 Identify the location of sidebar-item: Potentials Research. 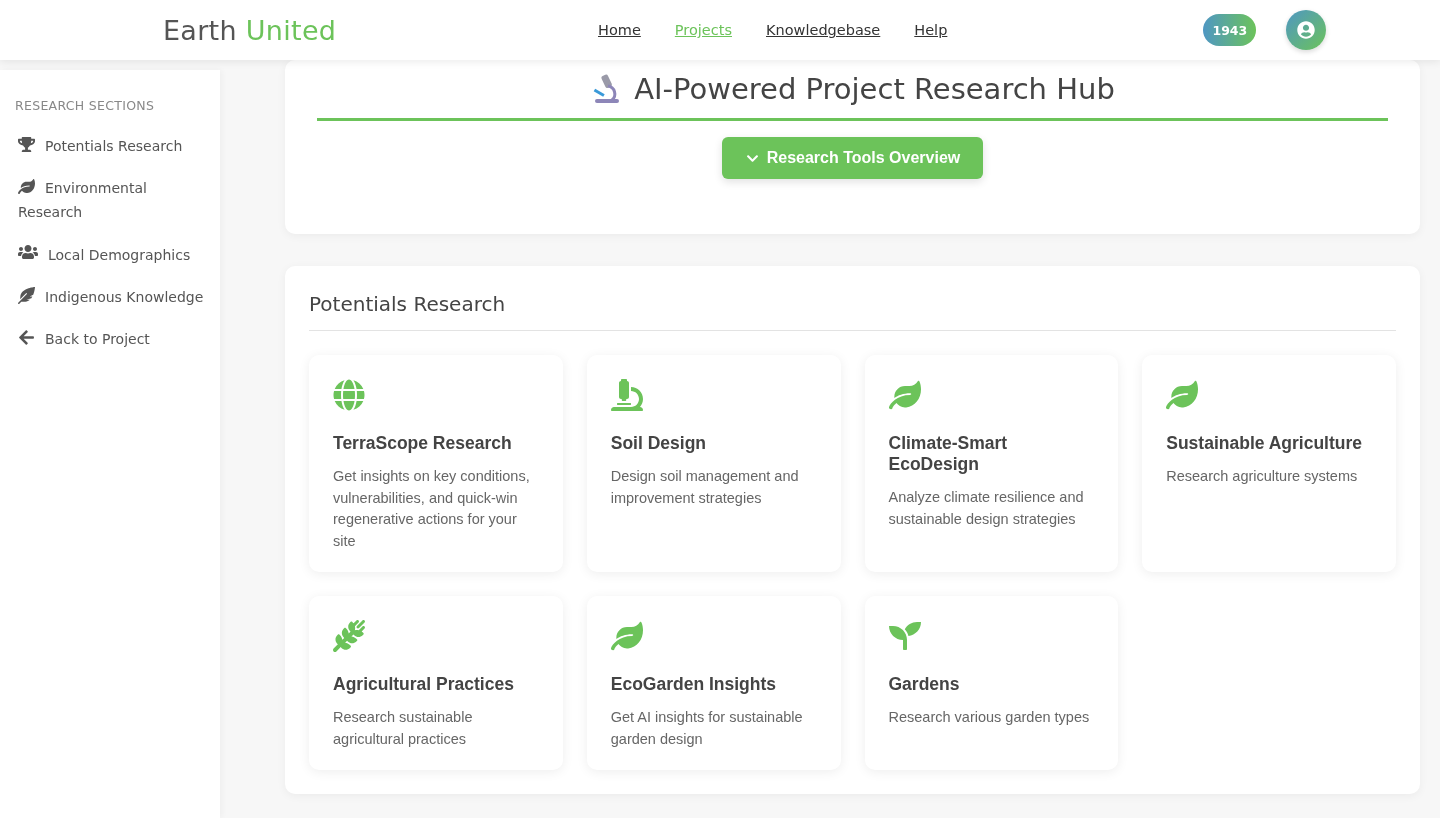
(110, 146).